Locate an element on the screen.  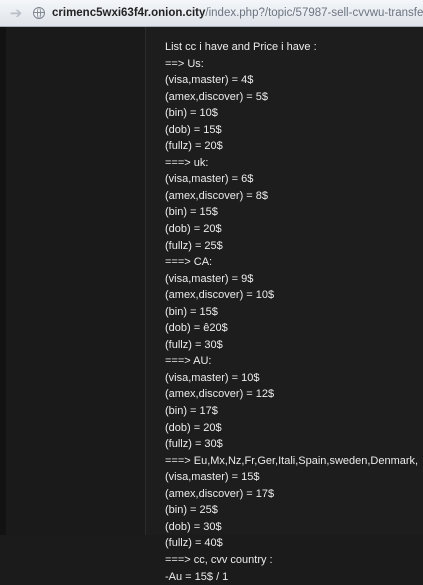
left-edge-strip is located at coordinates (3, 281).